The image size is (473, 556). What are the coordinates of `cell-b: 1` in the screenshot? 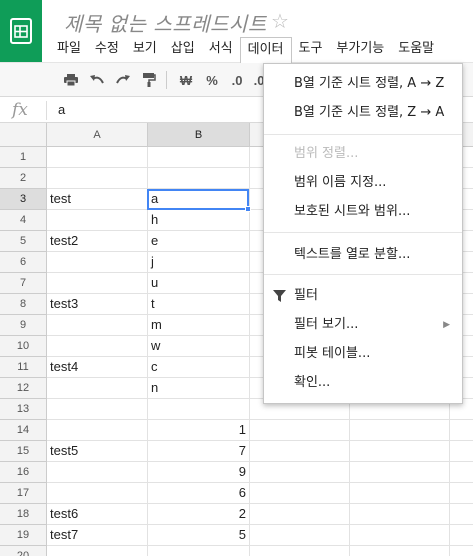 It's located at (199, 430).